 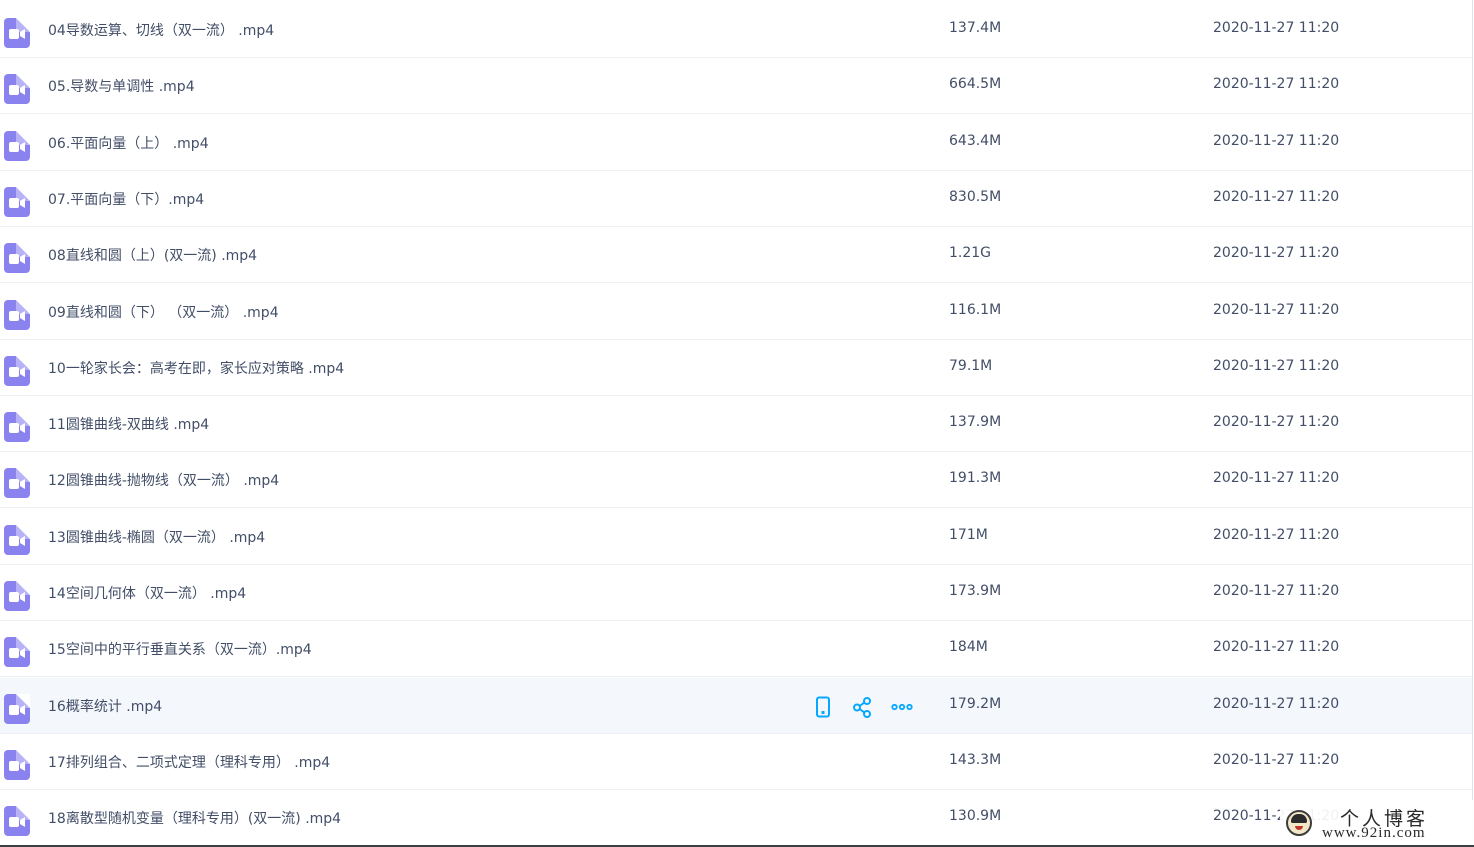 What do you see at coordinates (189, 762) in the screenshot?
I see `file-name: 17排列组合、二项式定理（理科专用） .mp4` at bounding box center [189, 762].